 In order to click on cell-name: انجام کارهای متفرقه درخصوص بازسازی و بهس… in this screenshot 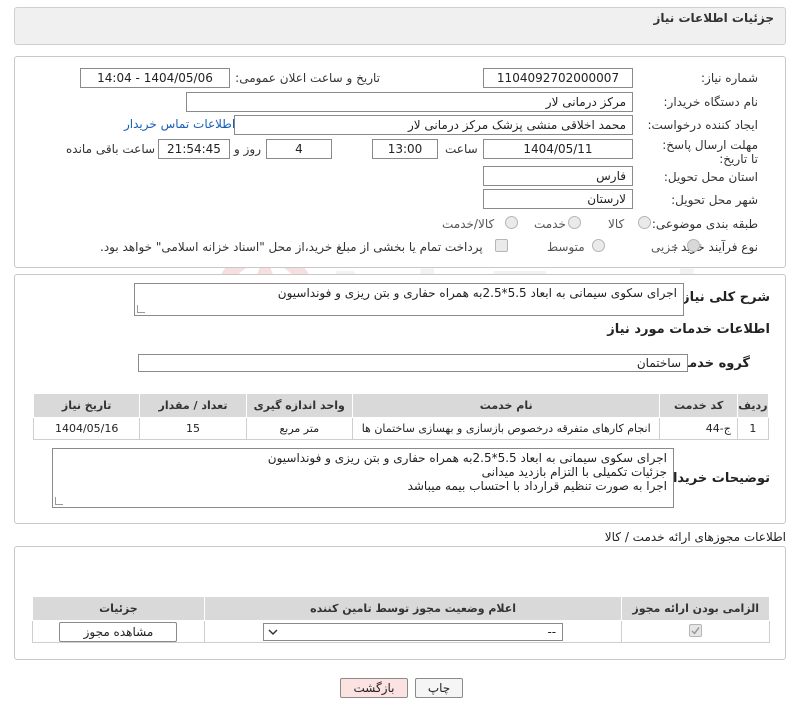, I will do `click(506, 428)`.